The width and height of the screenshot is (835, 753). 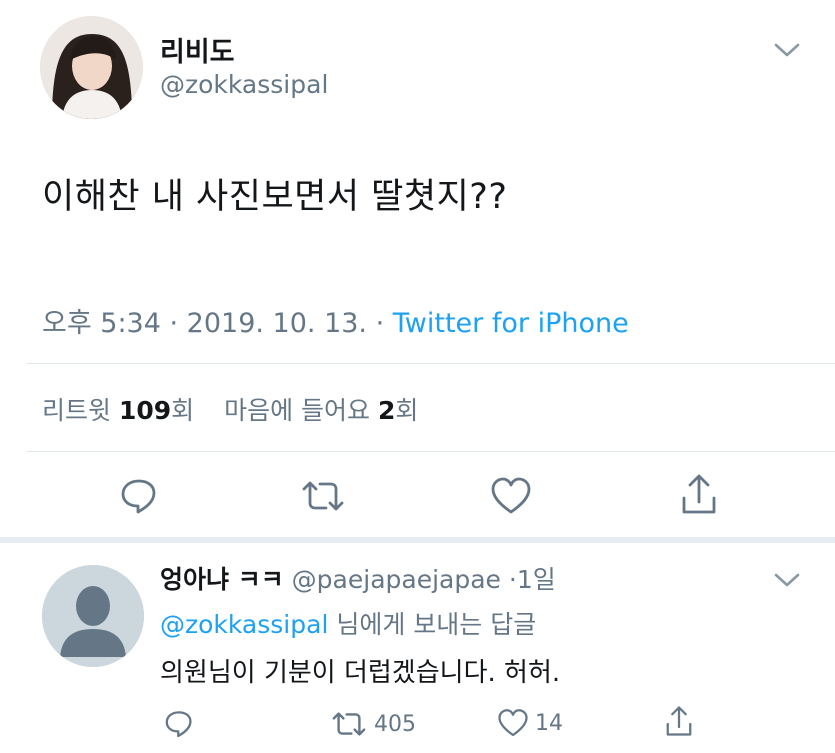 I want to click on default-avatar-icon, so click(x=93, y=616).